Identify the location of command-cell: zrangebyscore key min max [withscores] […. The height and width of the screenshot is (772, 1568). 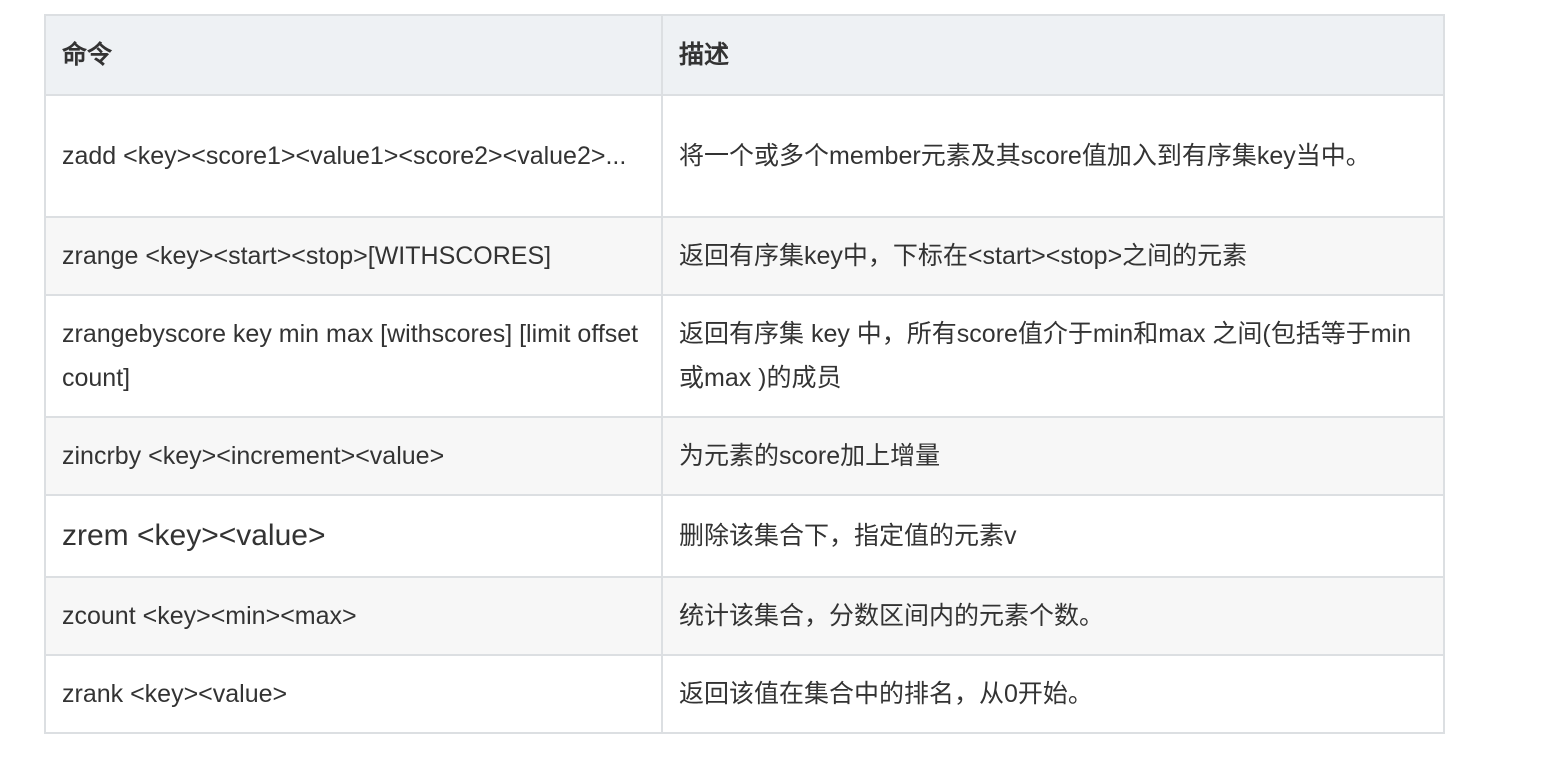
(353, 356).